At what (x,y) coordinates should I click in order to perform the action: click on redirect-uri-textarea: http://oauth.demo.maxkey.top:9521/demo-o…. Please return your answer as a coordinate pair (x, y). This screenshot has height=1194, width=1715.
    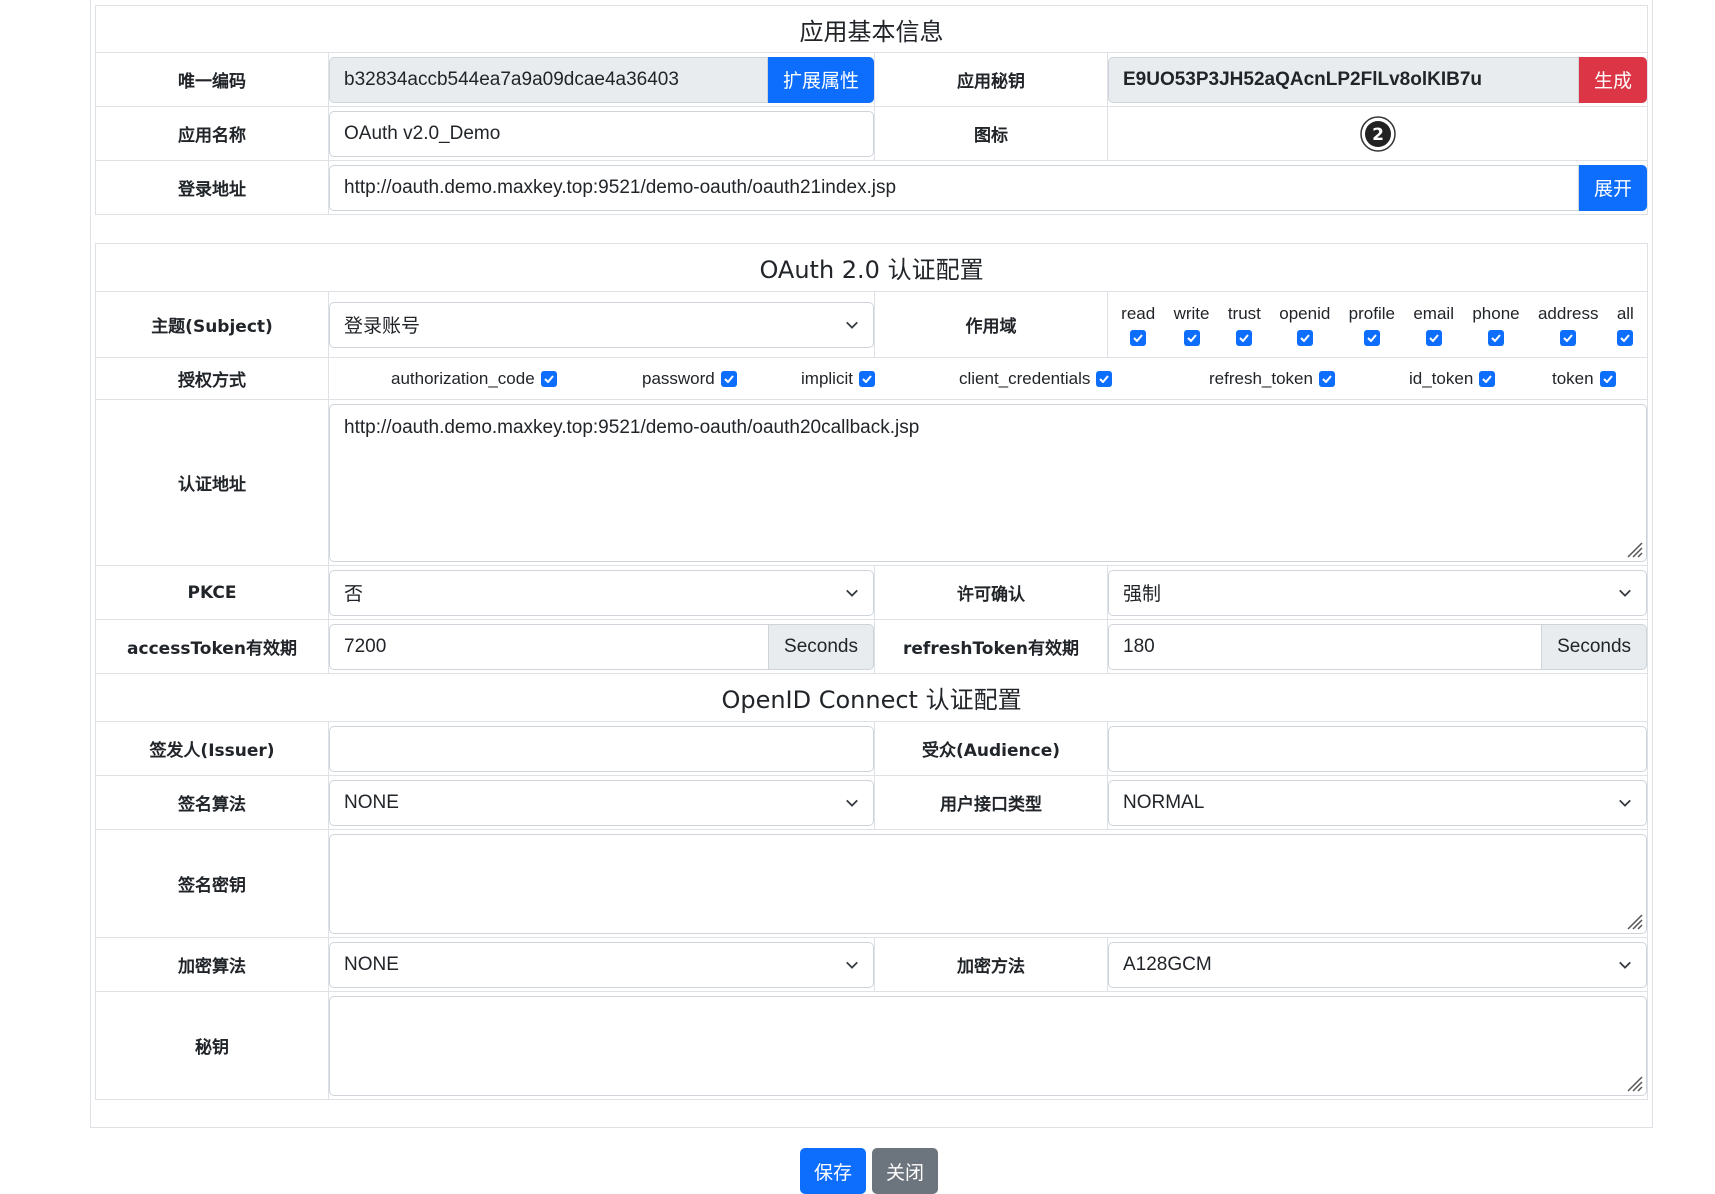
    Looking at the image, I should click on (988, 482).